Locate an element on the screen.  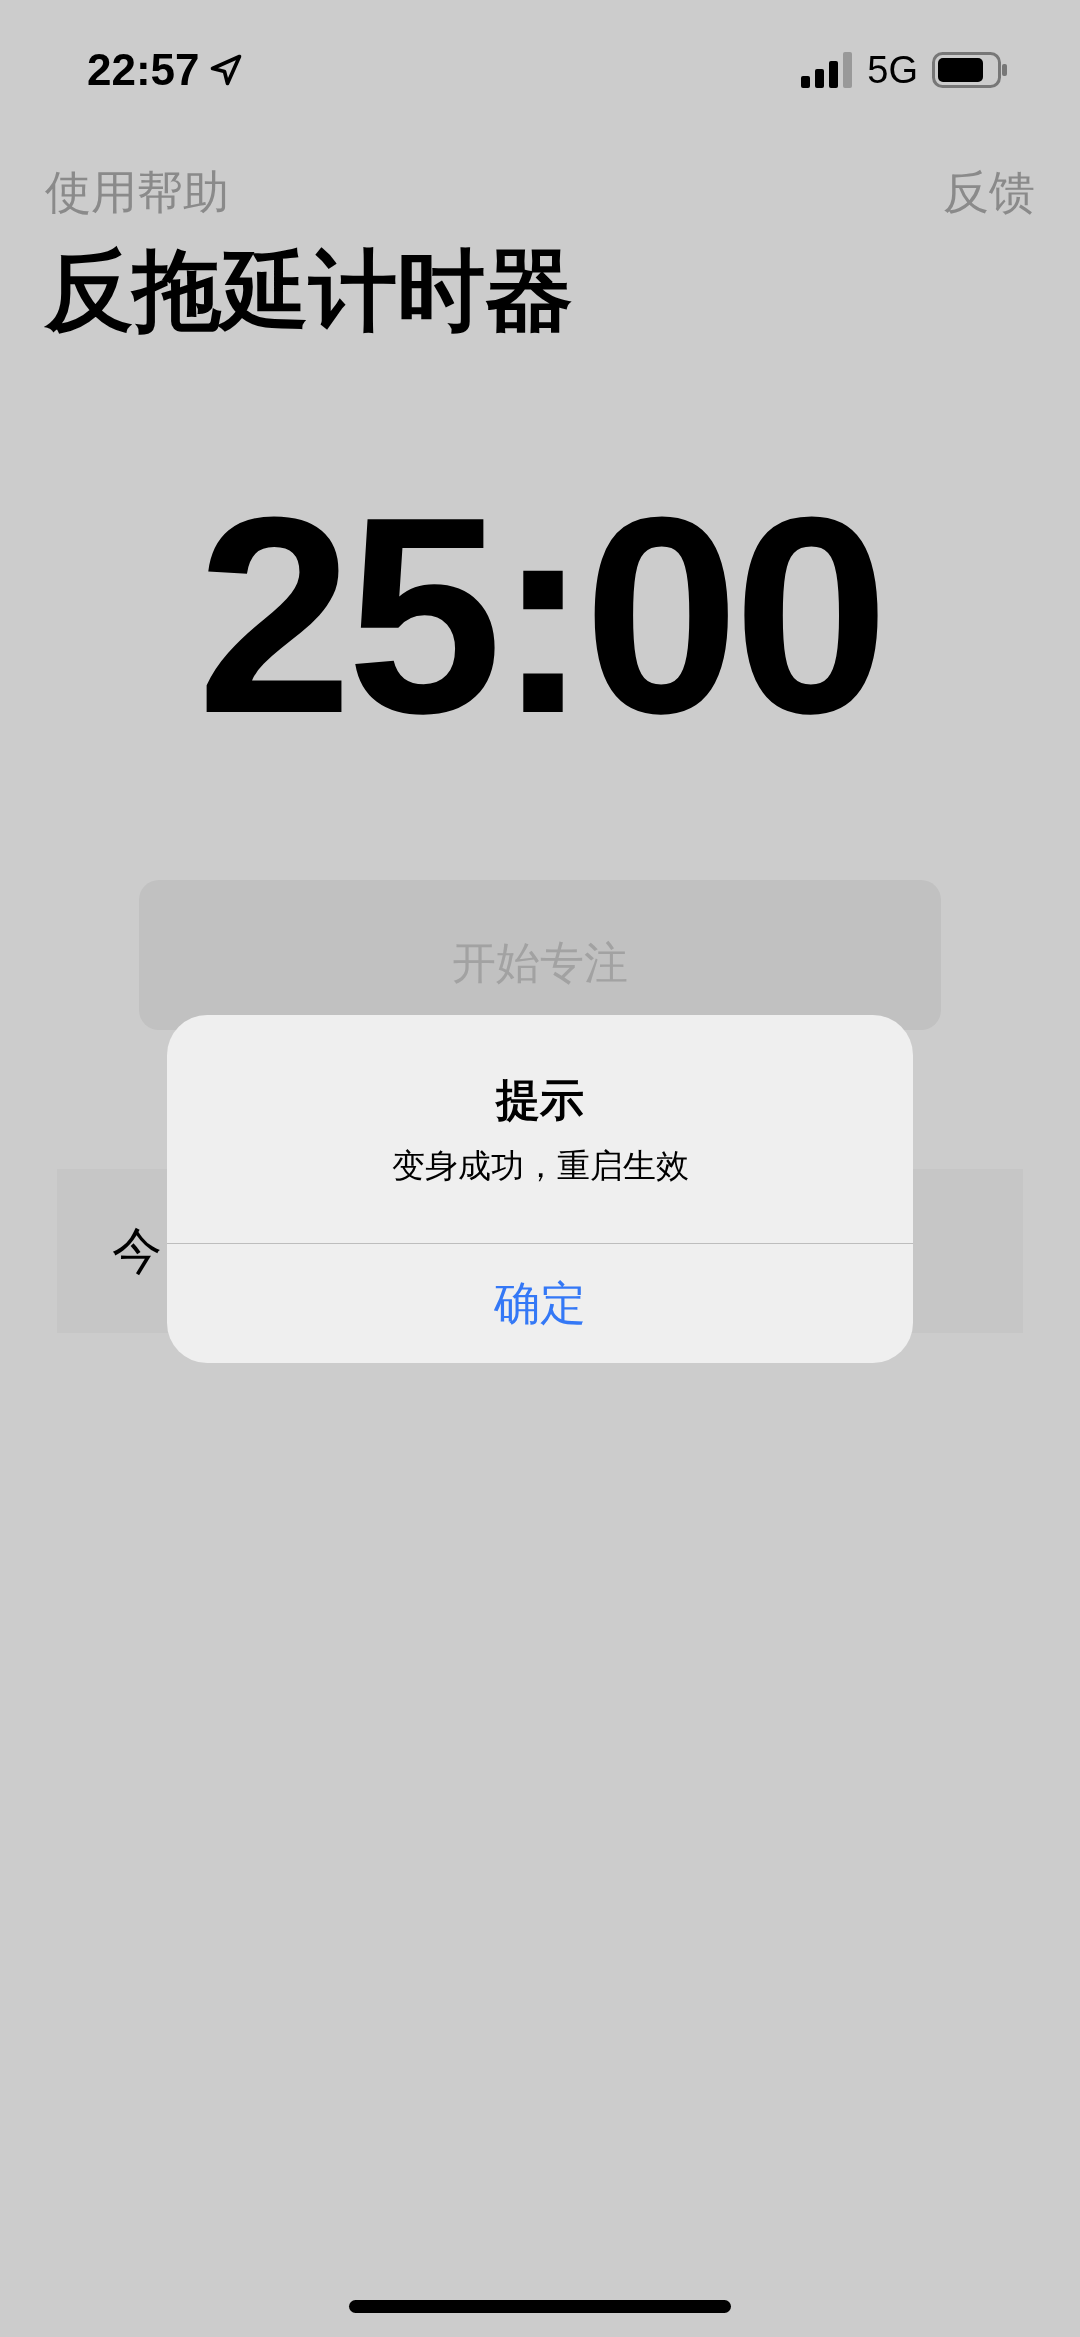
timer-display: 25:00 is located at coordinates (540, 615).